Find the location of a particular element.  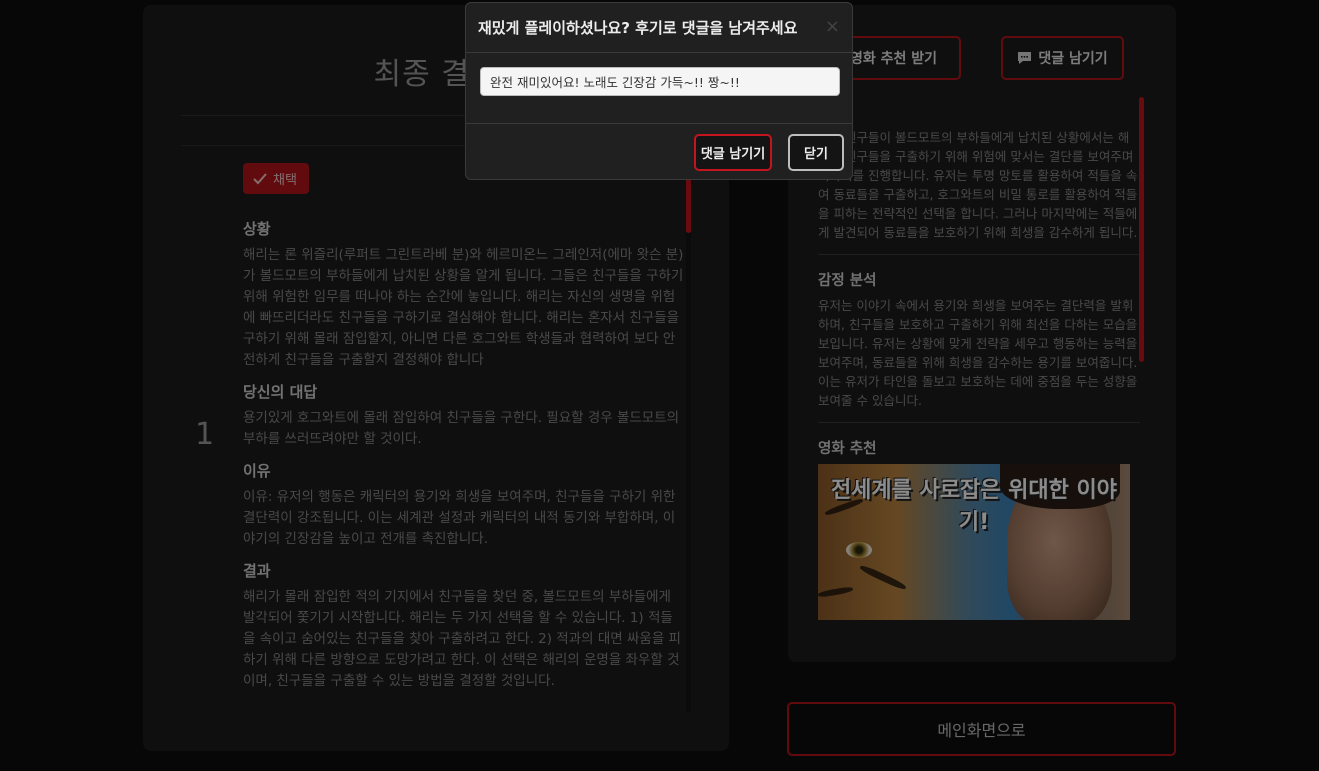

close-button-label: 닫기 is located at coordinates (816, 154).